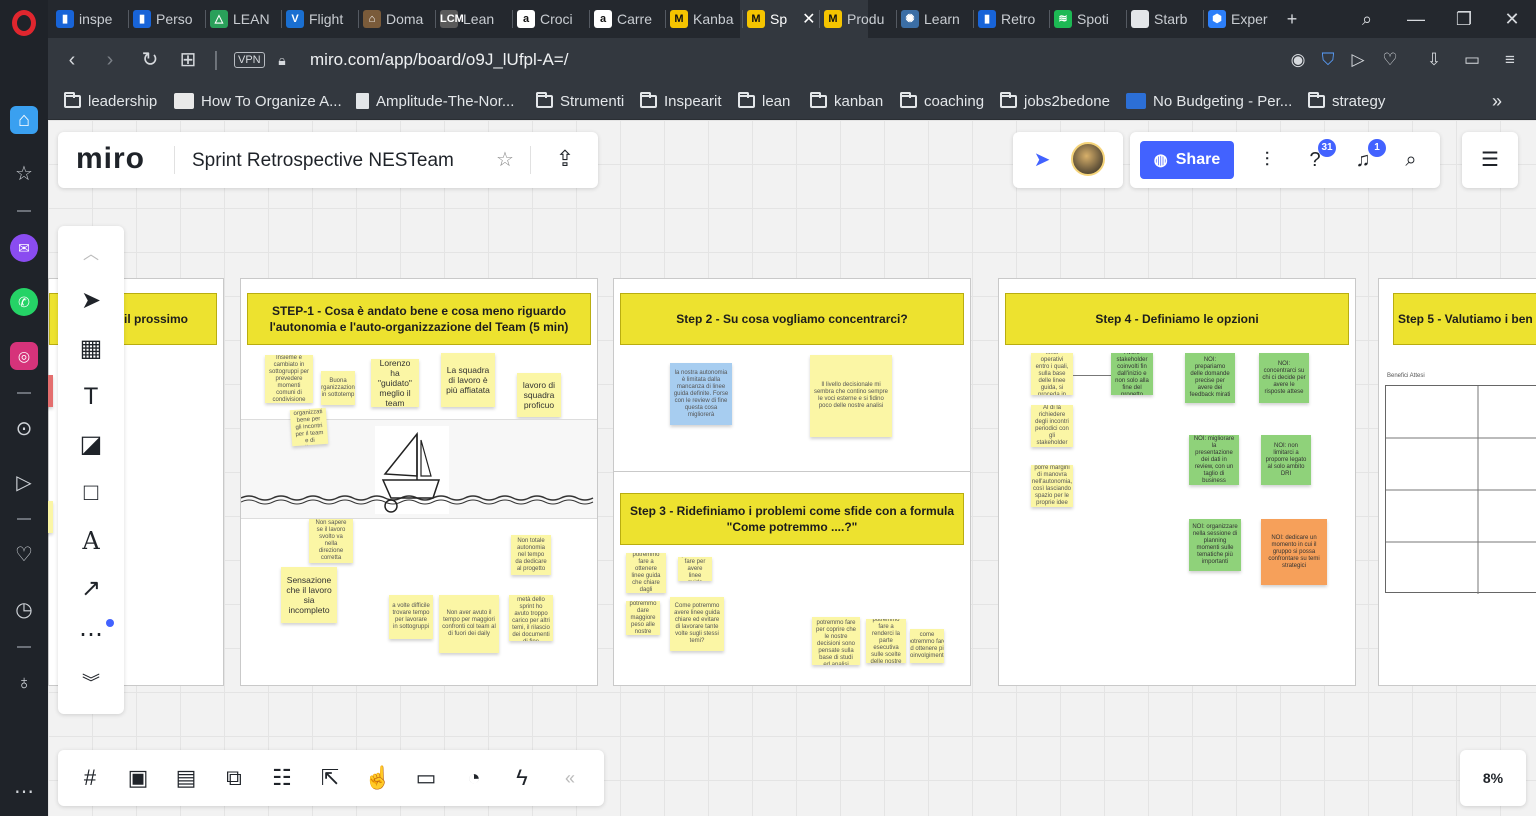 This screenshot has height=816, width=1536. What do you see at coordinates (1298, 60) in the screenshot?
I see `camera-icon: ◉` at bounding box center [1298, 60].